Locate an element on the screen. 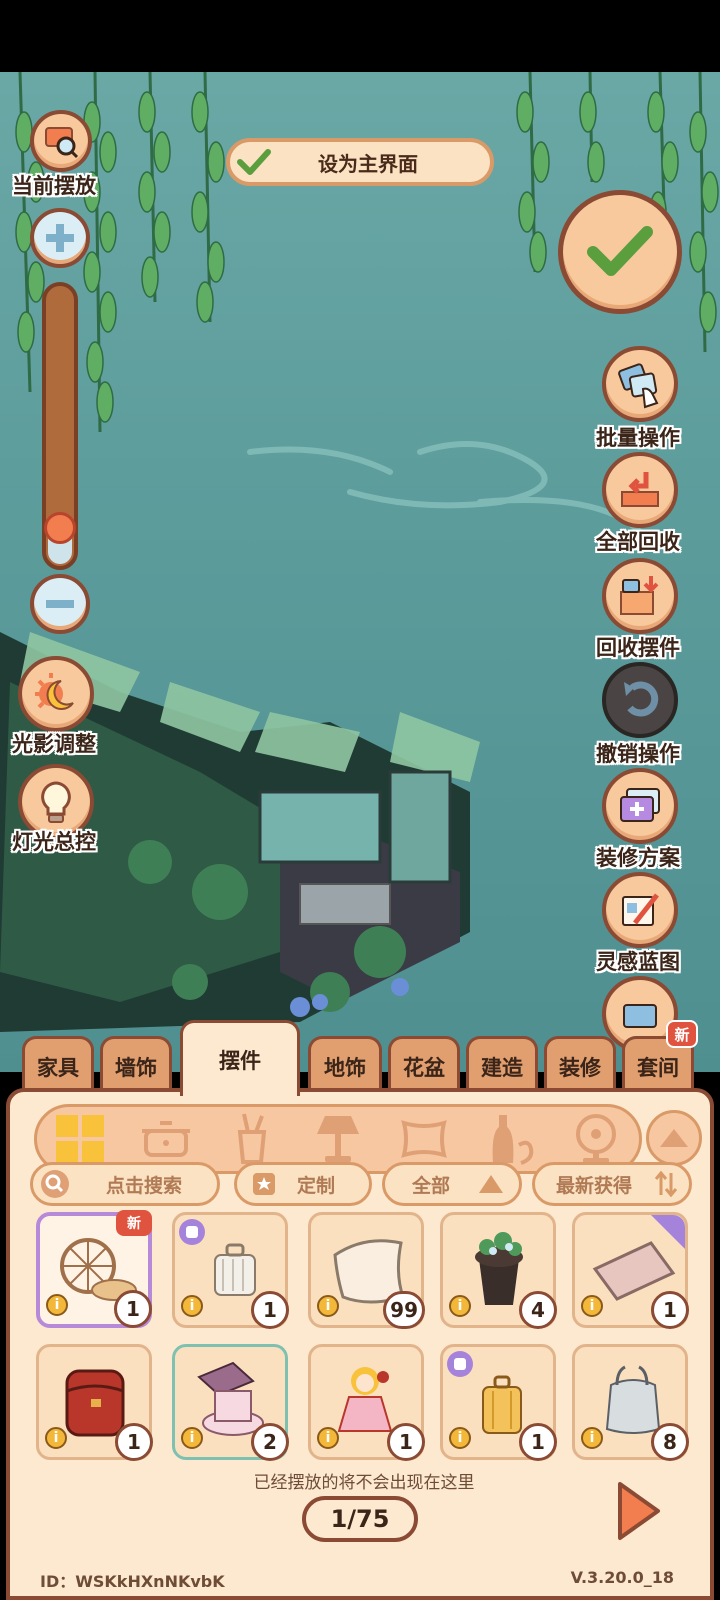 Image resolution: width=720 pixels, height=1600 pixels. tab-wall-decor: 墙饰 is located at coordinates (136, 1065).